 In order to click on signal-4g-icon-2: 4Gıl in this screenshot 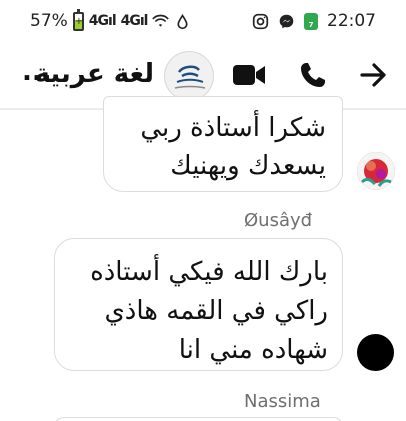, I will do `click(134, 21)`.